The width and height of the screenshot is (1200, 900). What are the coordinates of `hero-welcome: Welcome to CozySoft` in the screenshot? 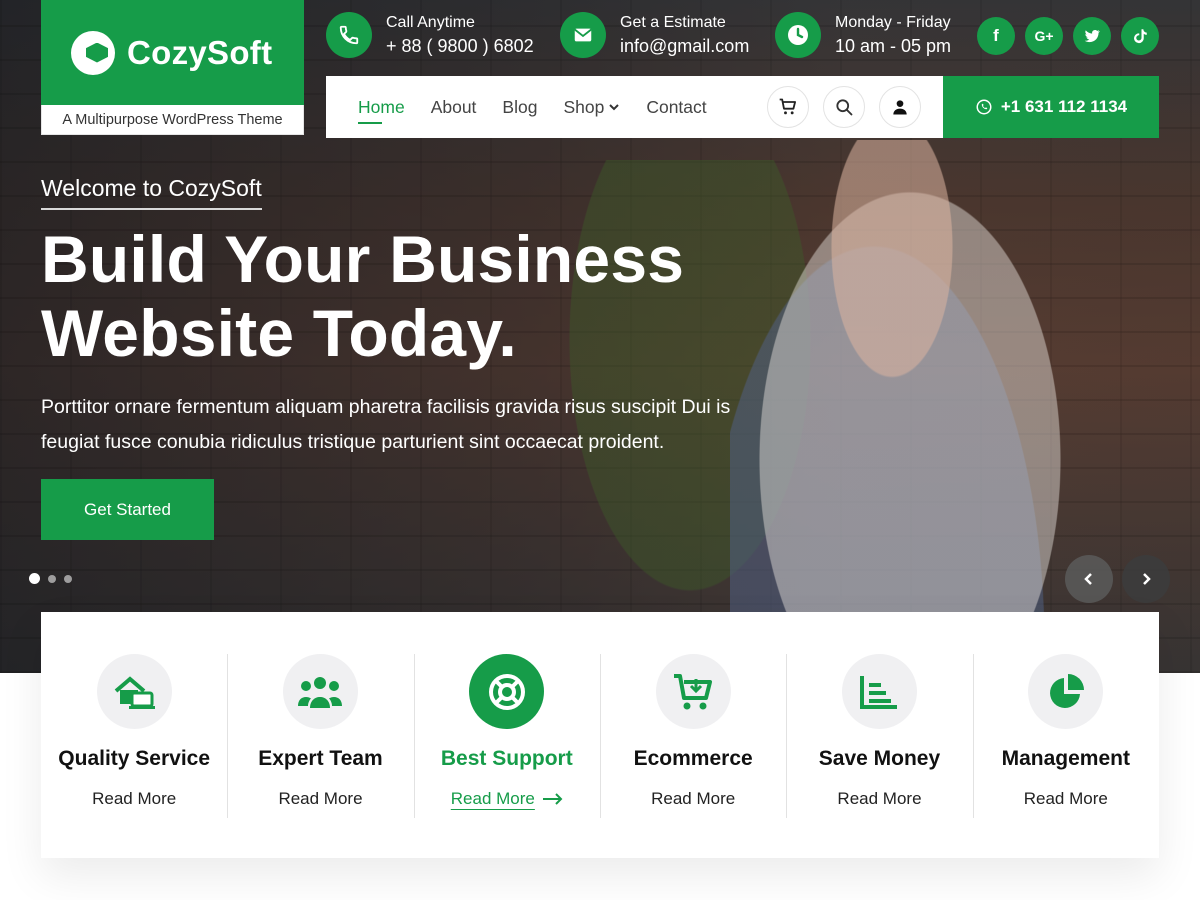 It's located at (151, 192).